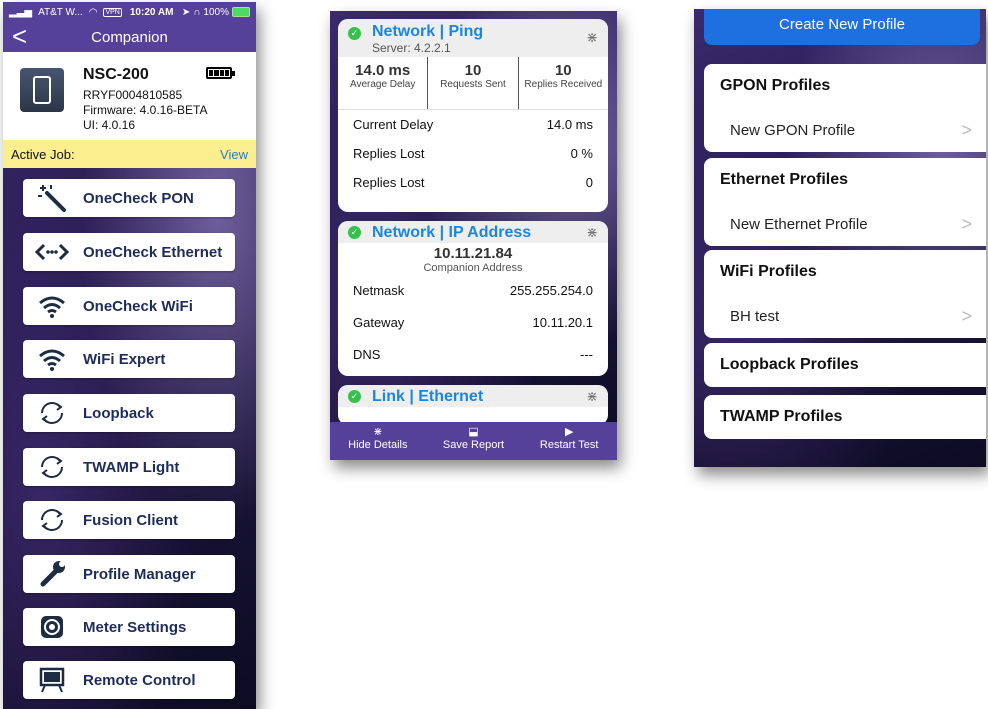 The image size is (988, 709). I want to click on active-job-label: Active Job:, so click(43, 154).